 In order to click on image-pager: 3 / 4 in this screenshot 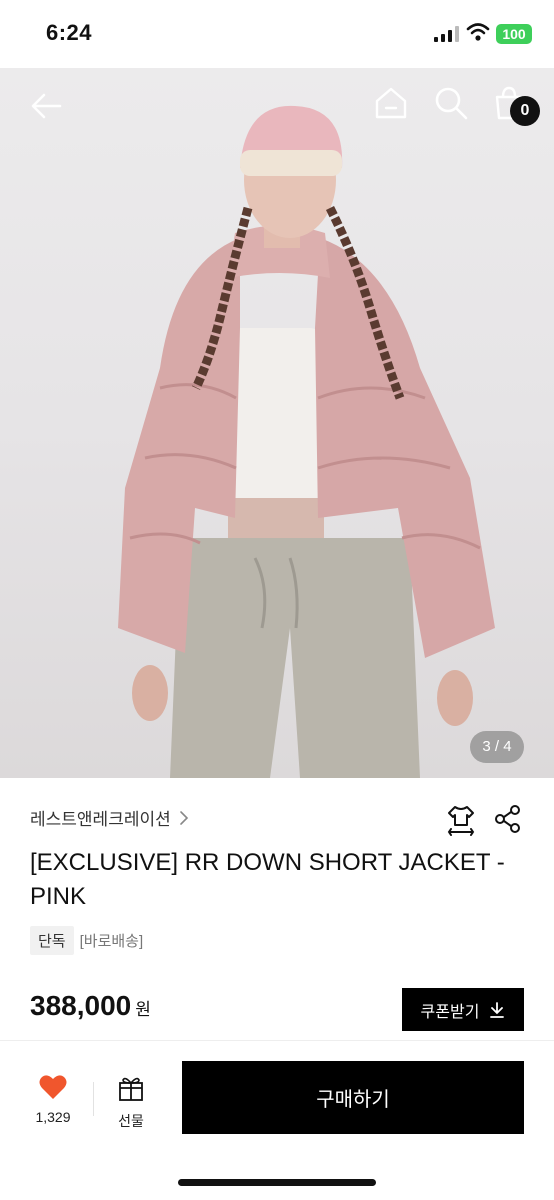, I will do `click(497, 747)`.